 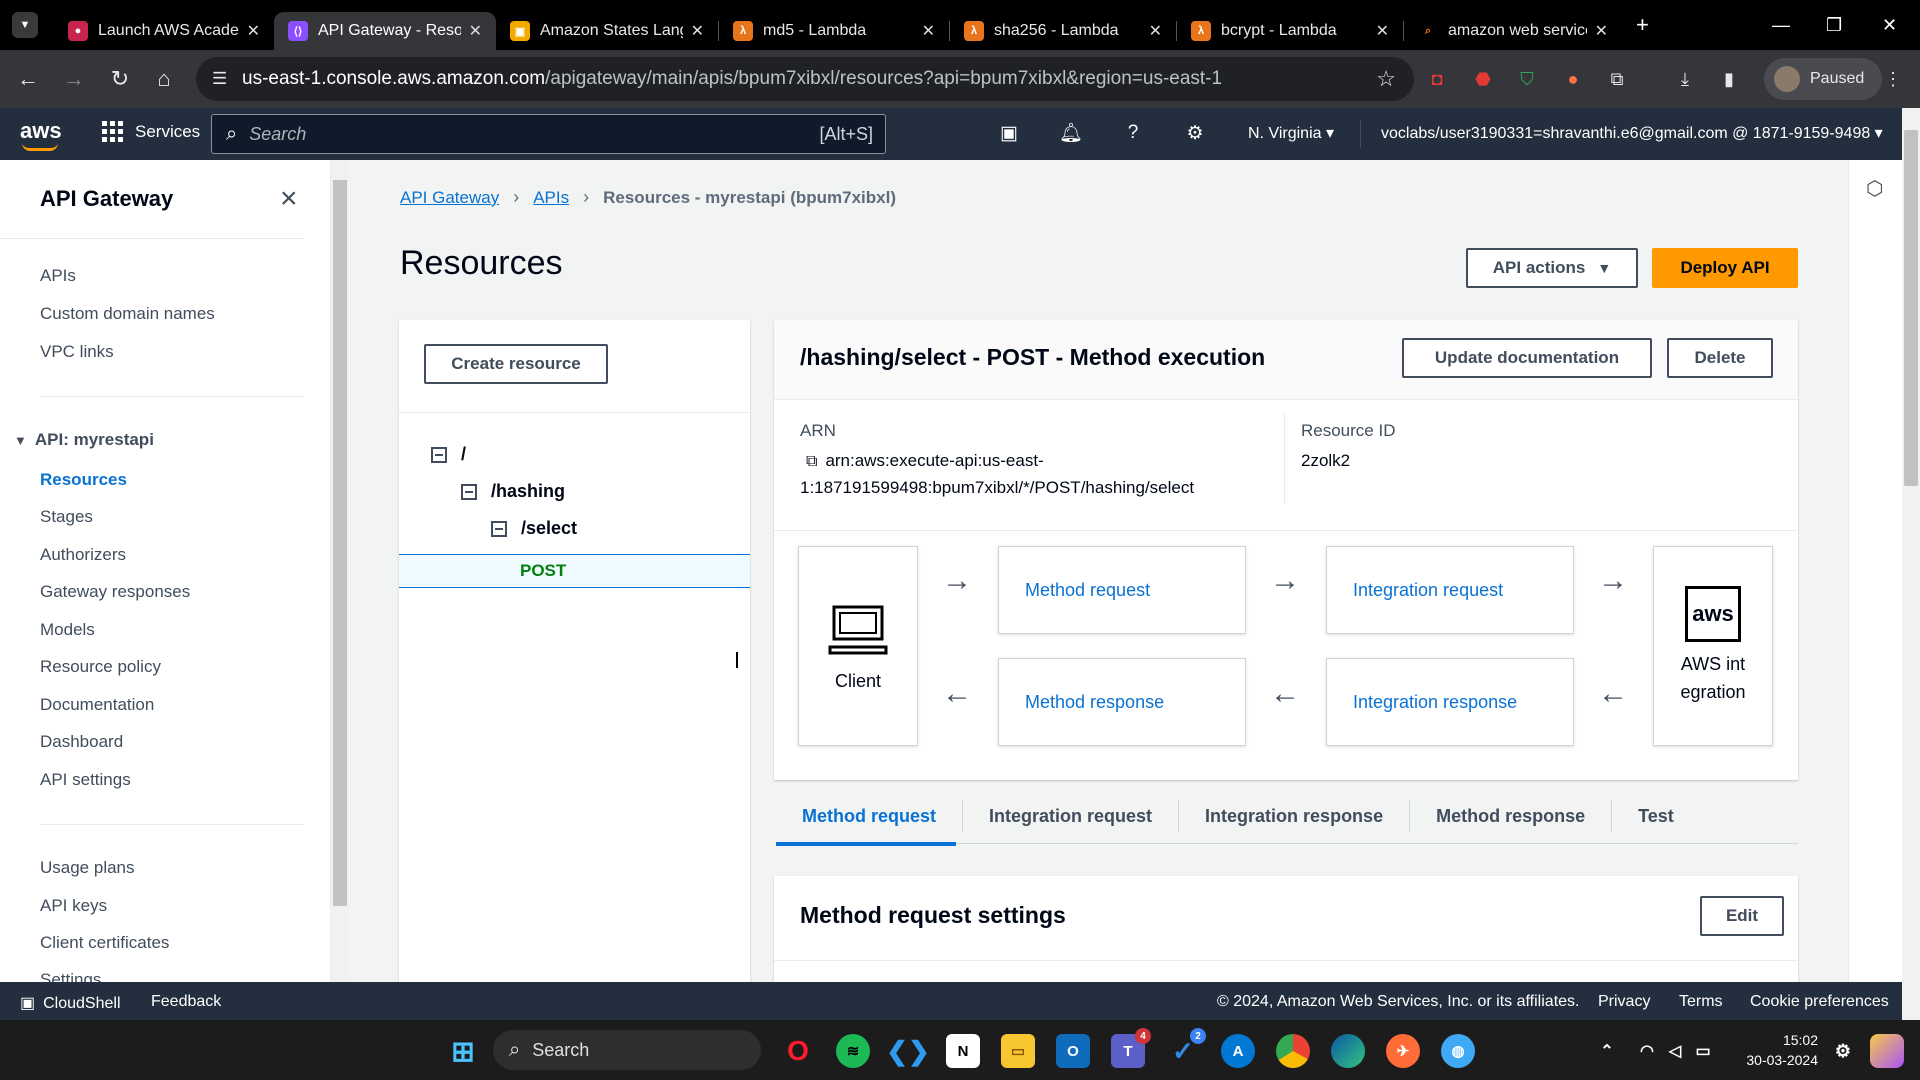 What do you see at coordinates (1133, 133) in the screenshot?
I see `help-icon: ?` at bounding box center [1133, 133].